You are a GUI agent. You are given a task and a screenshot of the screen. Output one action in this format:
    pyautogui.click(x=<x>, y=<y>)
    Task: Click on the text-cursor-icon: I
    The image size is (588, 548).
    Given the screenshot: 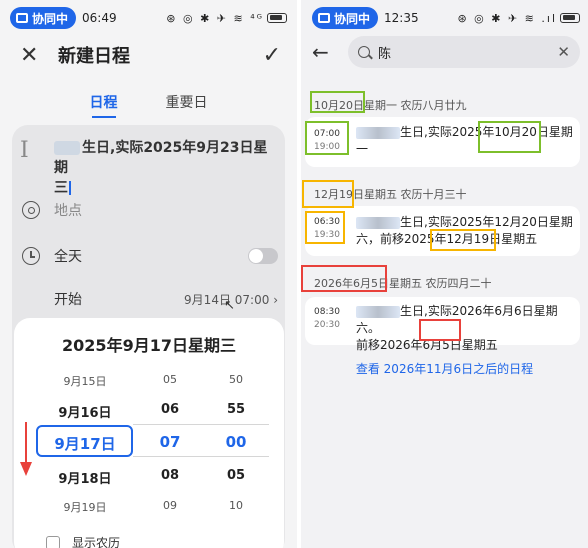 What is the action you would take?
    pyautogui.click(x=24, y=150)
    